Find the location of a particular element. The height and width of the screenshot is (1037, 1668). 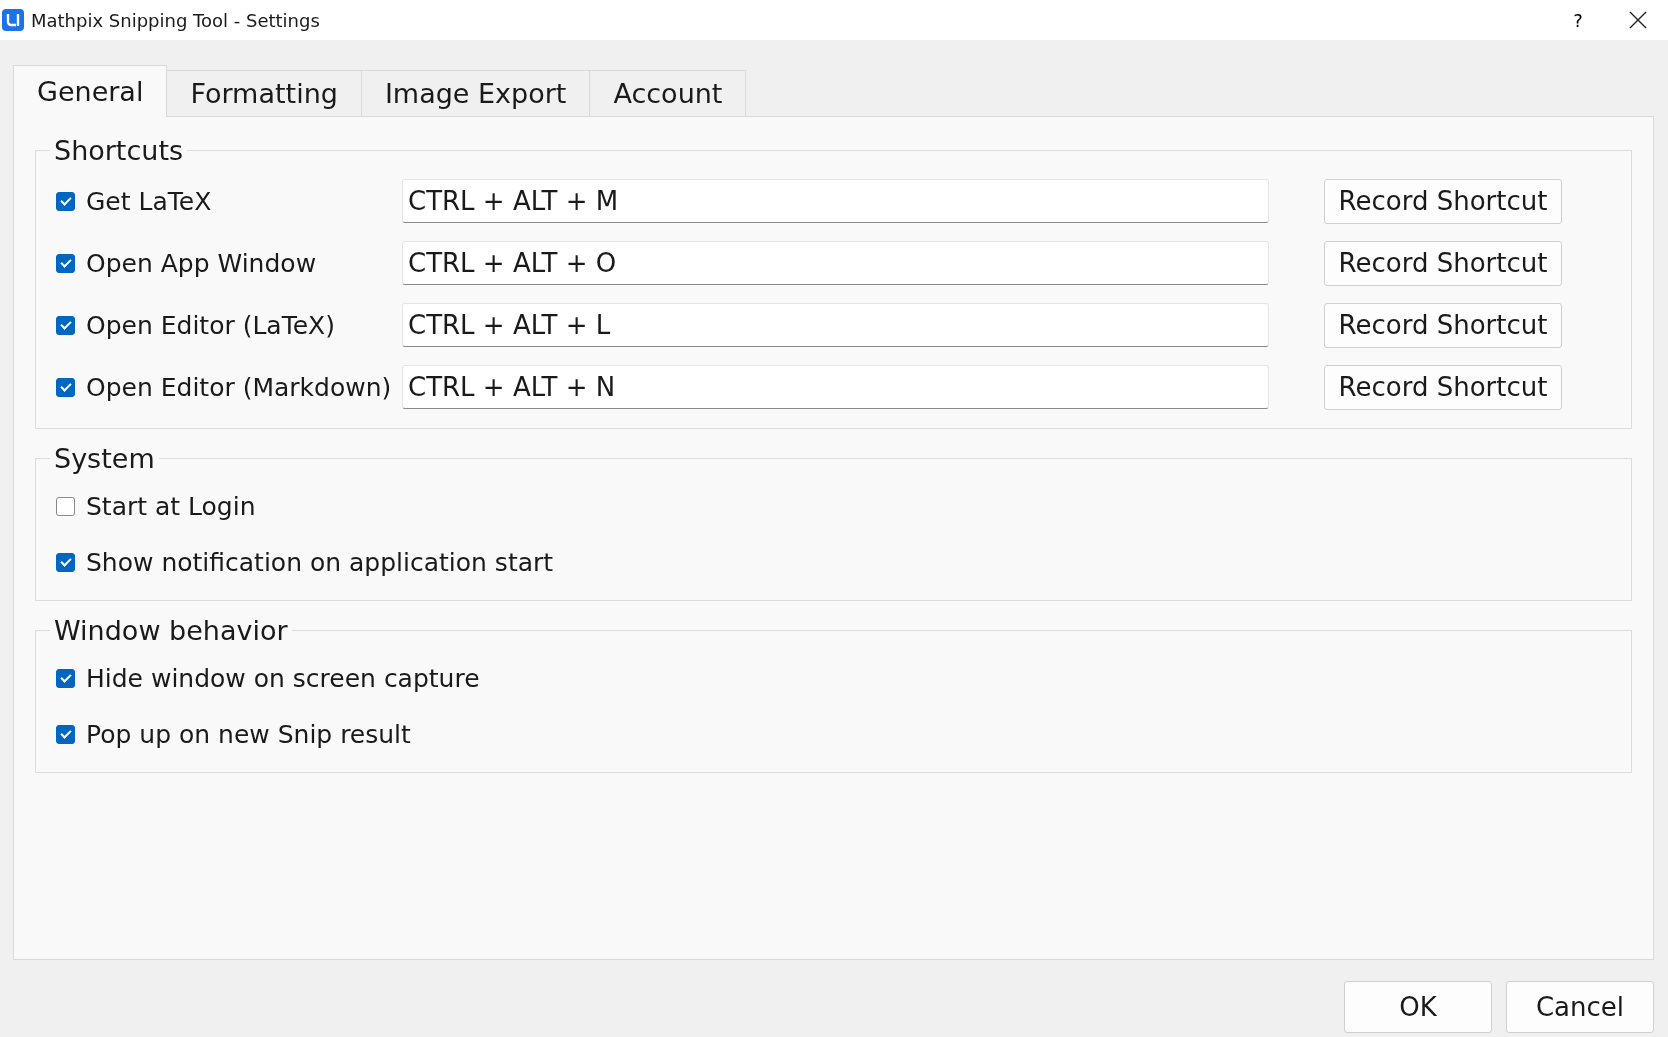

shortcut-field: CTRL + ALT + N is located at coordinates (835, 387).